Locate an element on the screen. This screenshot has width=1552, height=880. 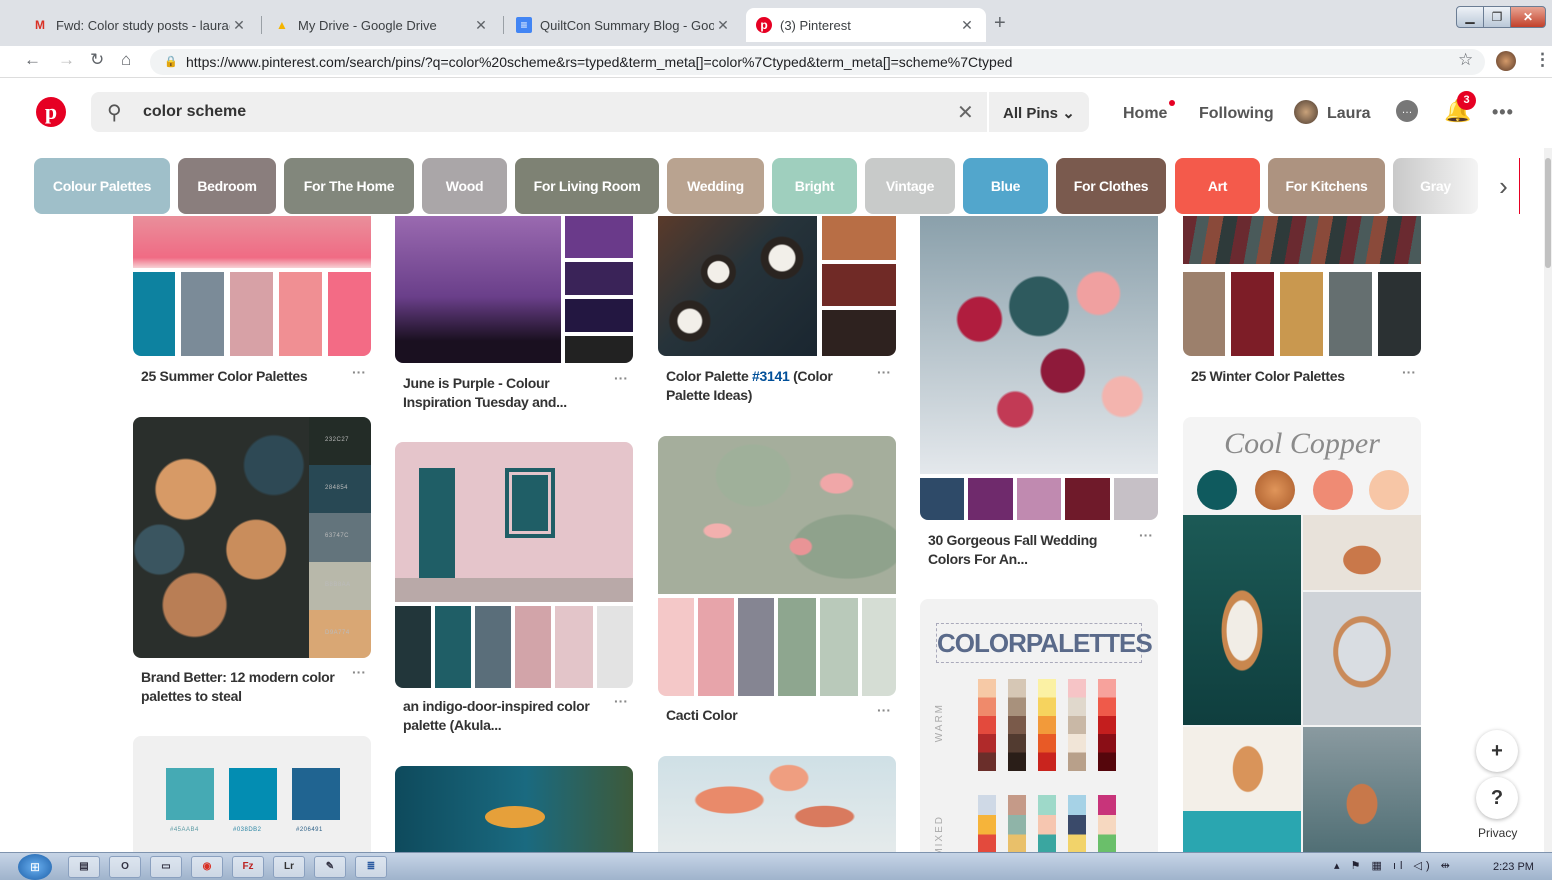
pinterest-logo-icon: p is located at coordinates (51, 112).